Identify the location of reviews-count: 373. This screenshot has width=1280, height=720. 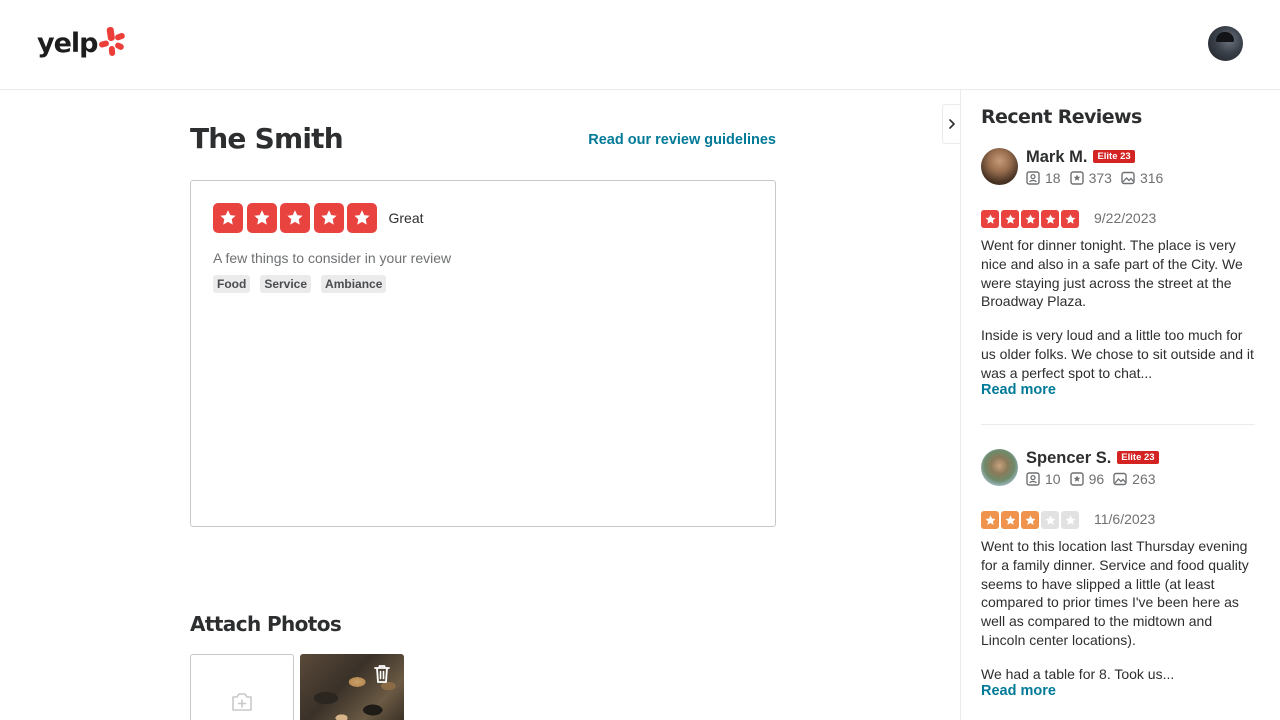
(1090, 178).